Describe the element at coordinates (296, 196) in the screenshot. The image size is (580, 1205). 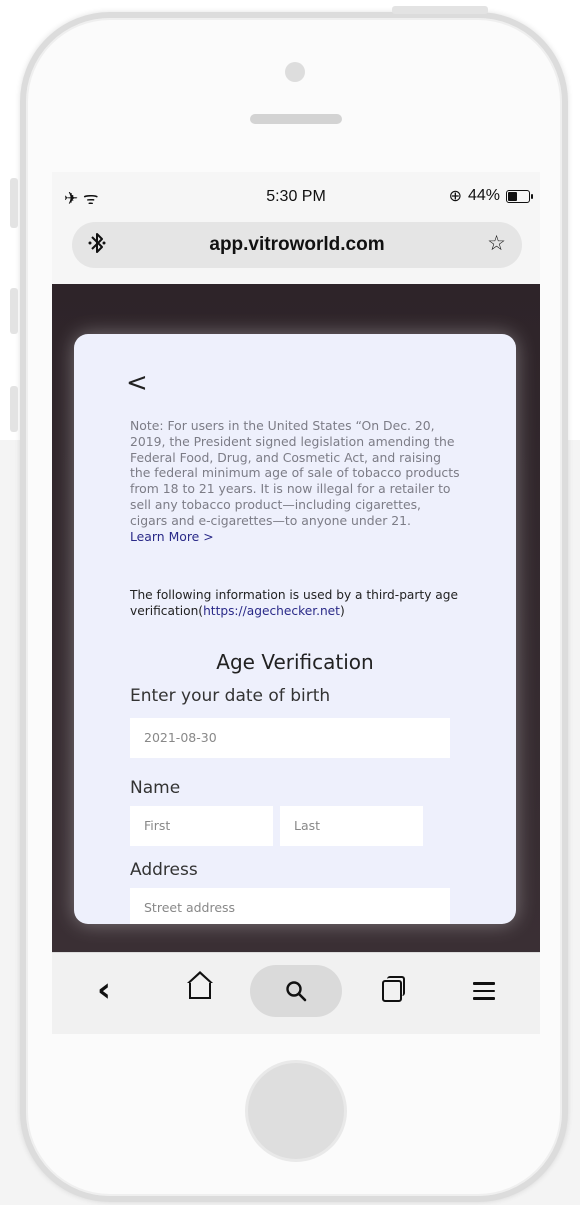
I see `status-bar: ✈ ᯤ 5:30 PM ⊕ 44%` at that location.